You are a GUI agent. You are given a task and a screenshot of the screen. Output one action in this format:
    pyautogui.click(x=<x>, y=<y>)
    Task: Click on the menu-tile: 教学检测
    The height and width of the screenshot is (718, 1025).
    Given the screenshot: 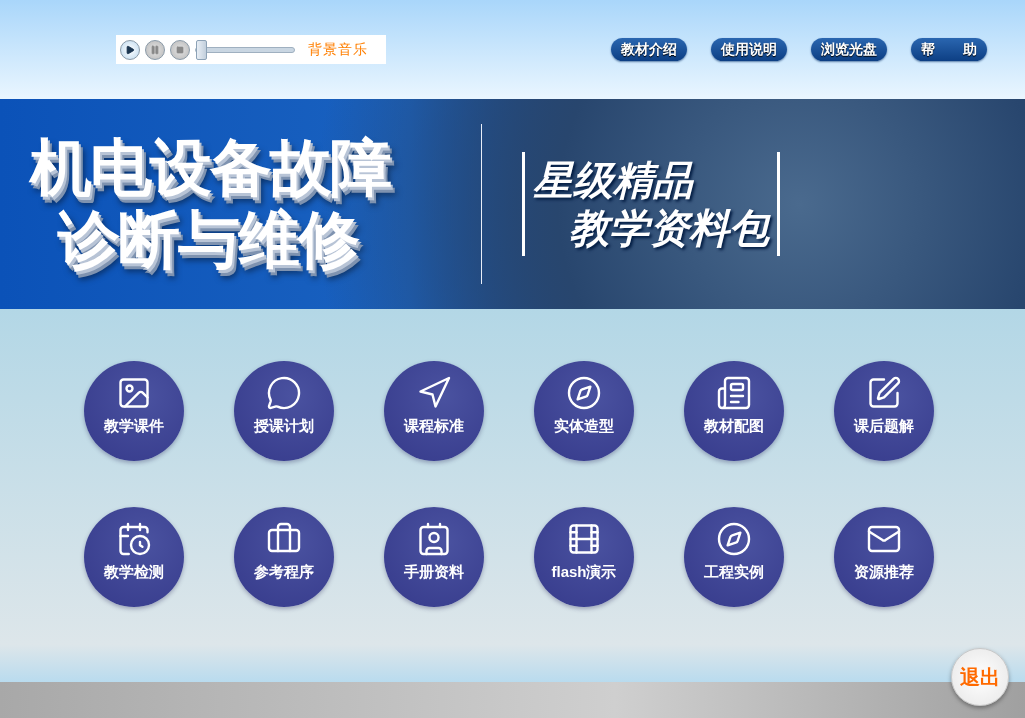 What is the action you would take?
    pyautogui.click(x=134, y=557)
    